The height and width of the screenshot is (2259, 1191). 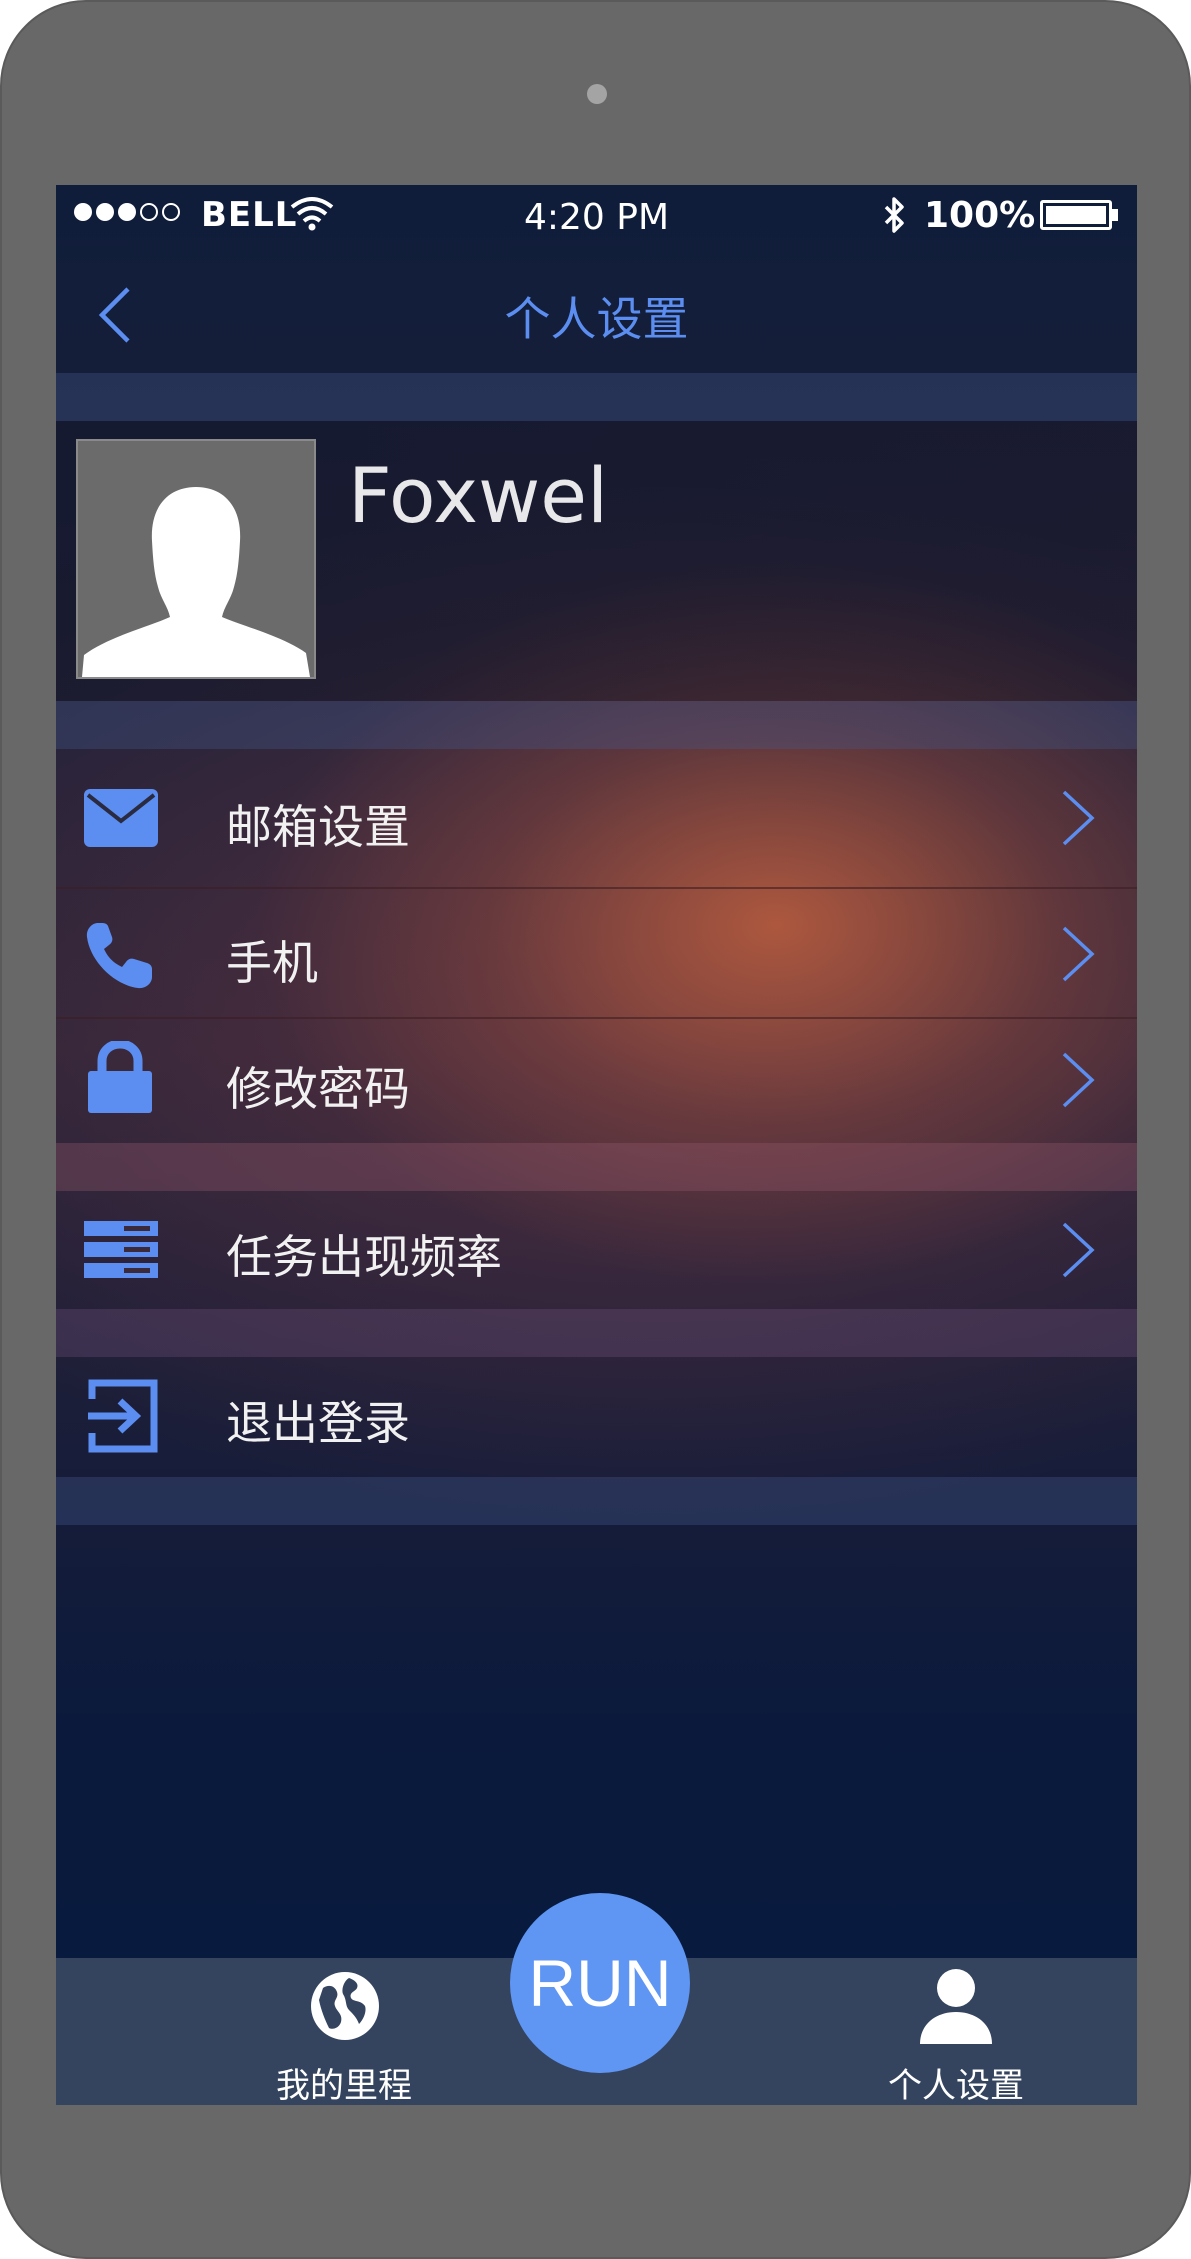 I want to click on avatar, so click(x=196, y=559).